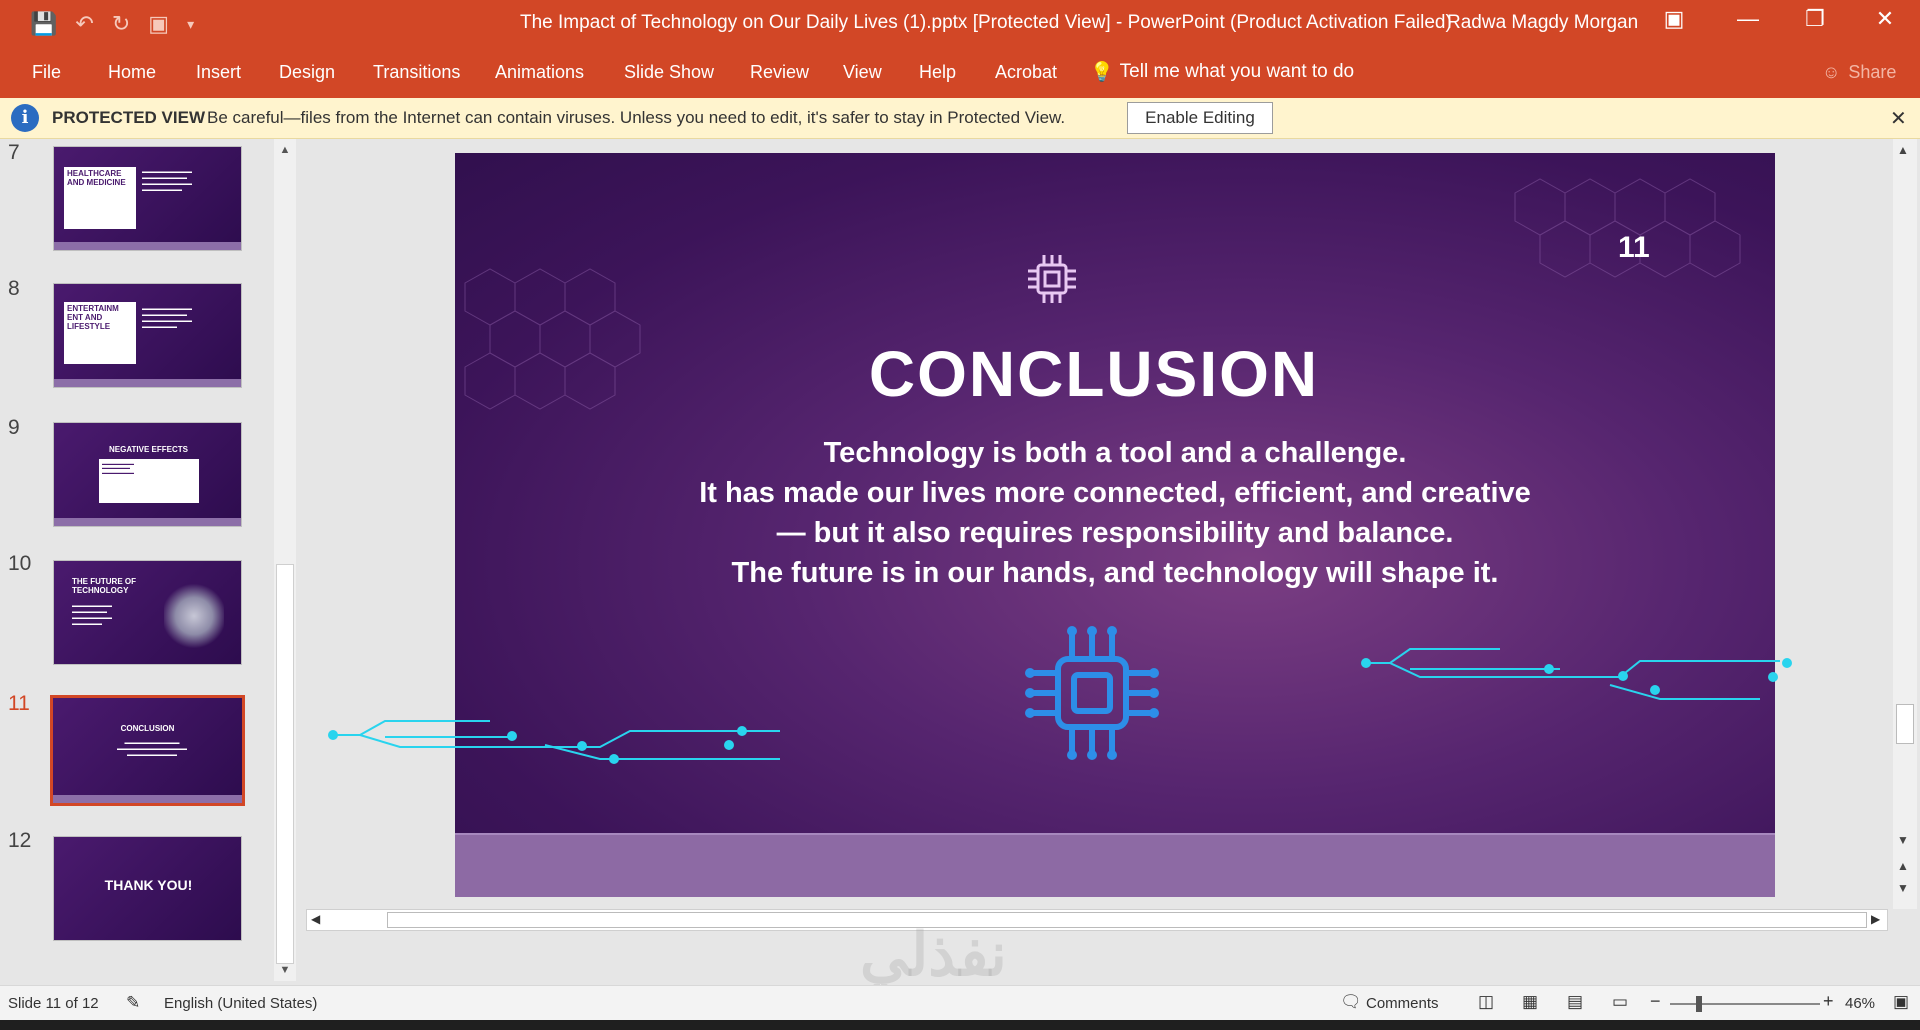  Describe the element at coordinates (1542, 23) in the screenshot. I see `user-name: Radwa Magdy Morgan` at that location.